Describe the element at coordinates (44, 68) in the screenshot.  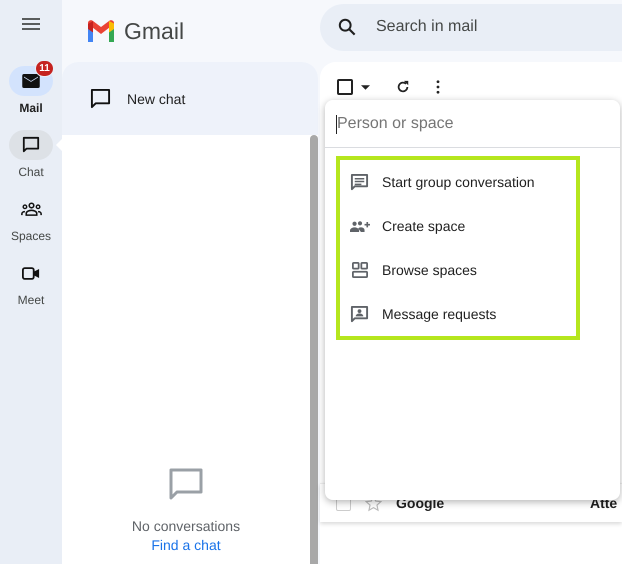
I see `unread-badge: 11` at that location.